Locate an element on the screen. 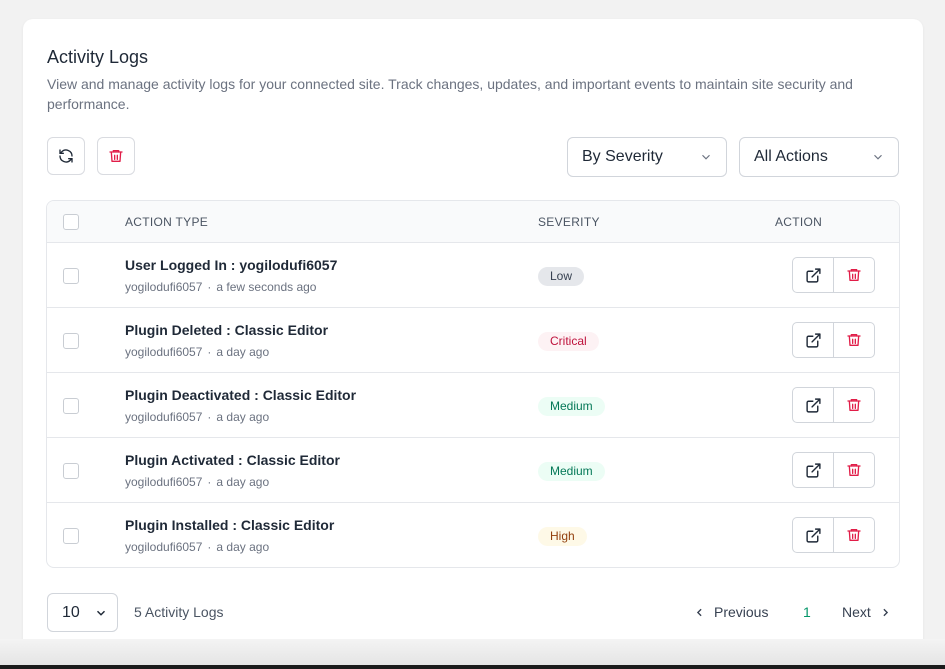 The height and width of the screenshot is (669, 945). row-action-title: Plugin Installed : Classic Editor is located at coordinates (230, 525).